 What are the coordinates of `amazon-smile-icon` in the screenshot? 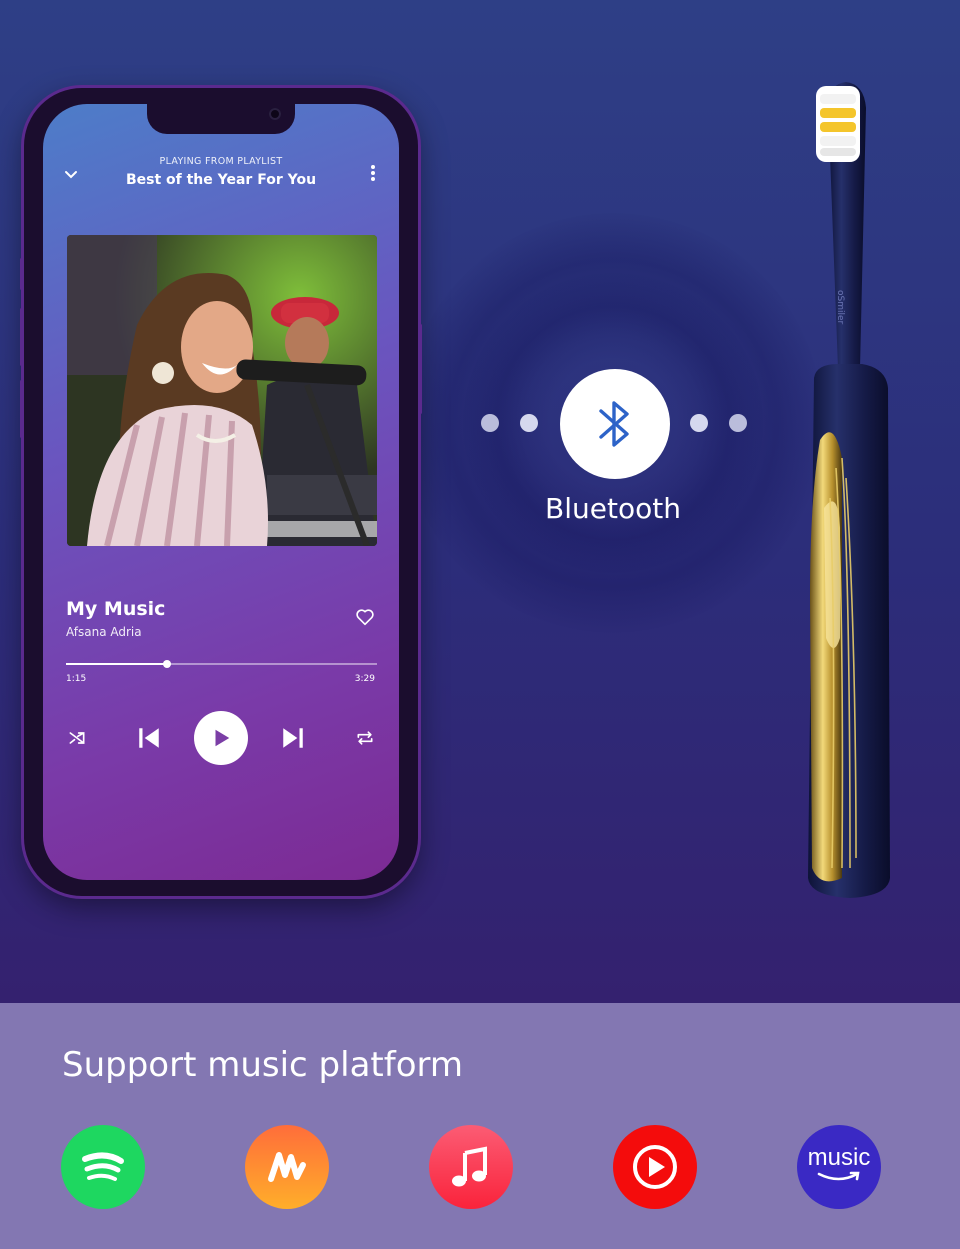 It's located at (838, 1176).